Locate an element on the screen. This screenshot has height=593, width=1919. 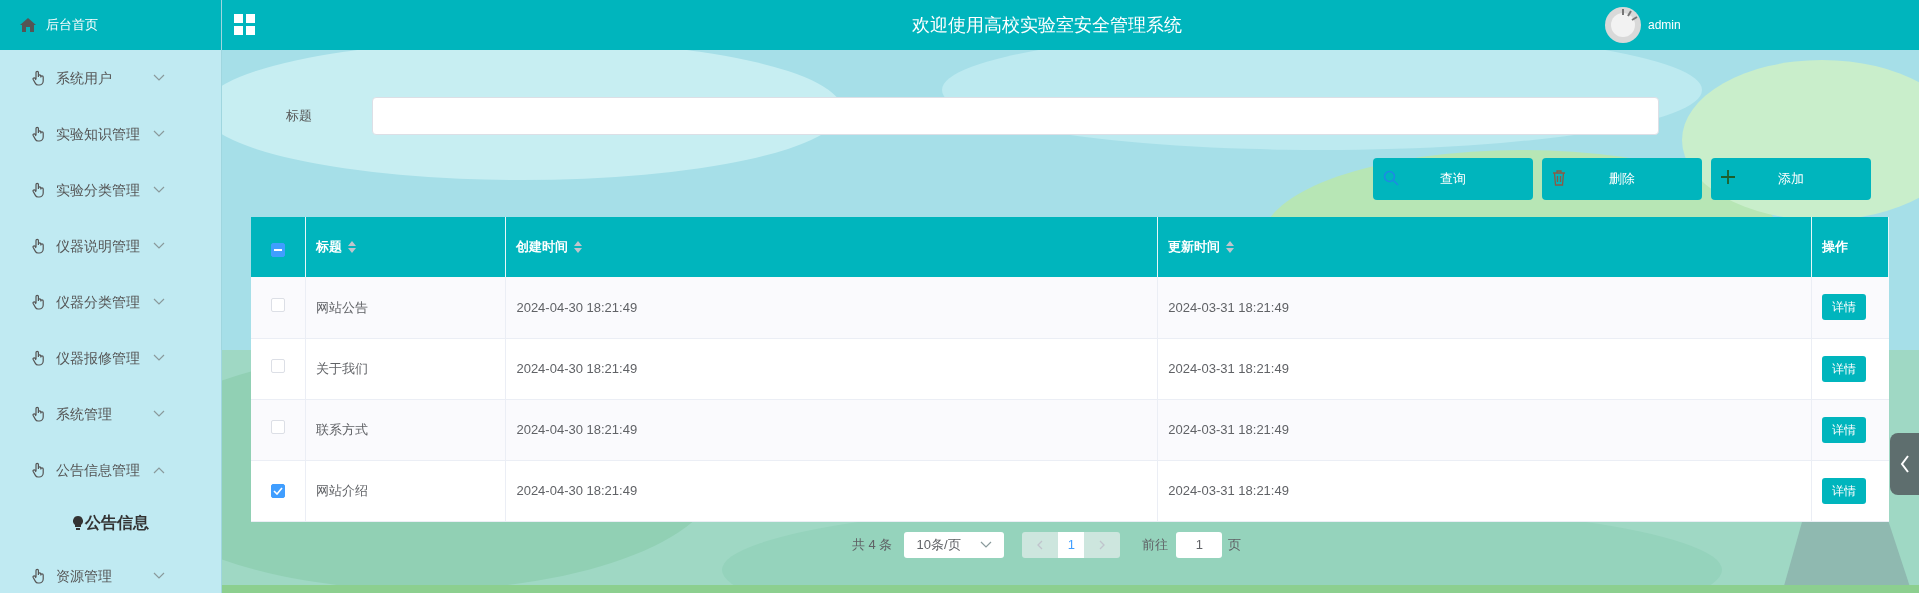
sidebar-menu-item: 仪器分类管理 is located at coordinates (110, 302).